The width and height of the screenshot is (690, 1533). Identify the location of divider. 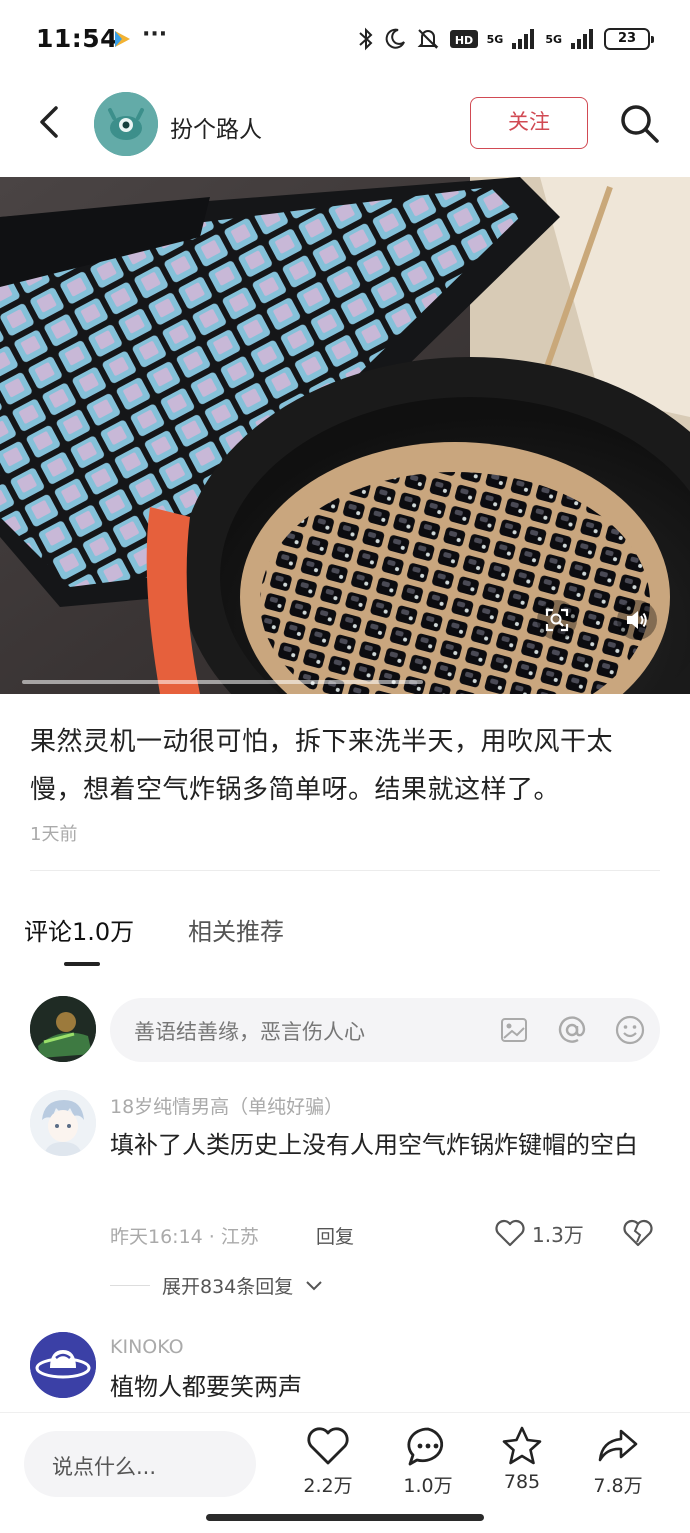
(345, 870).